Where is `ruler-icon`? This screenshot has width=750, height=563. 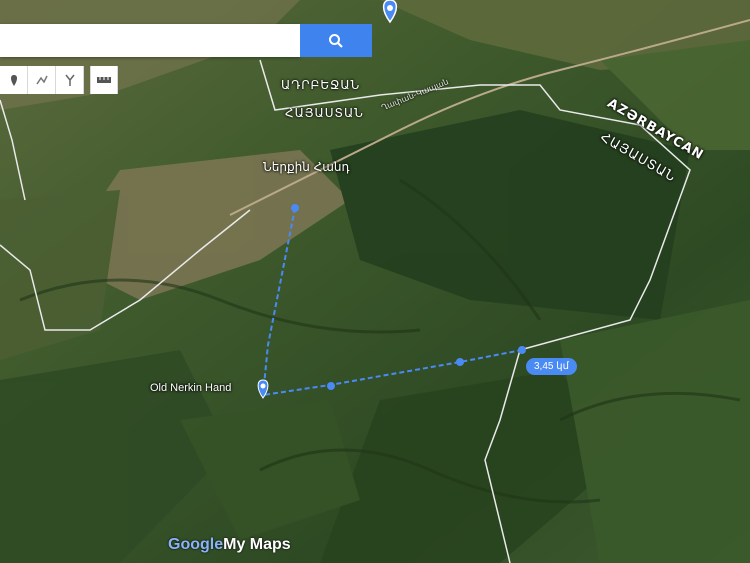
ruler-icon is located at coordinates (104, 80).